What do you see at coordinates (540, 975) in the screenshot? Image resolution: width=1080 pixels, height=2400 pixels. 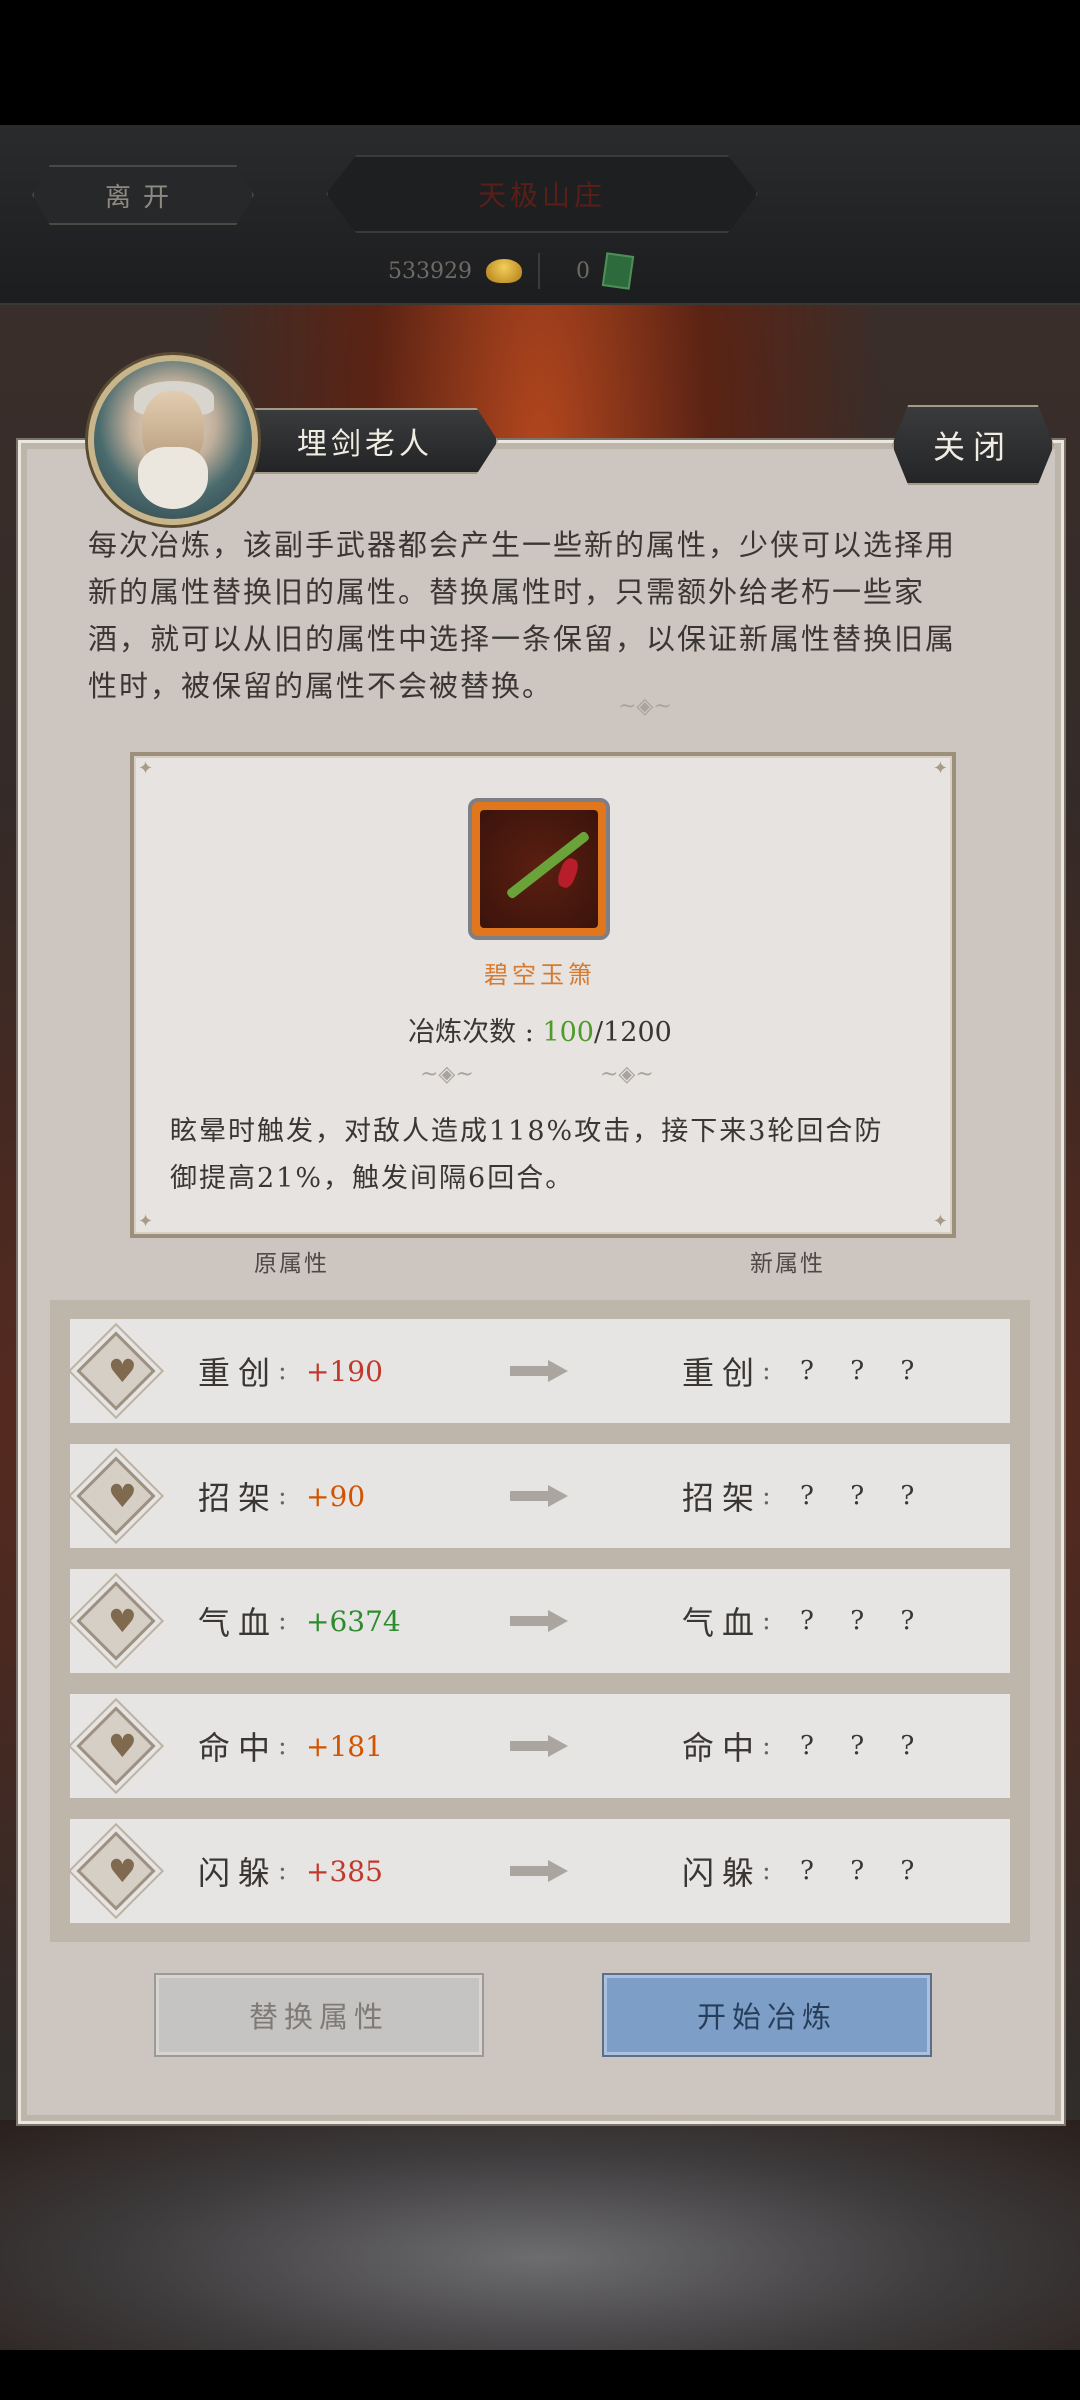 I see `weapon-name: 碧空玉箫` at bounding box center [540, 975].